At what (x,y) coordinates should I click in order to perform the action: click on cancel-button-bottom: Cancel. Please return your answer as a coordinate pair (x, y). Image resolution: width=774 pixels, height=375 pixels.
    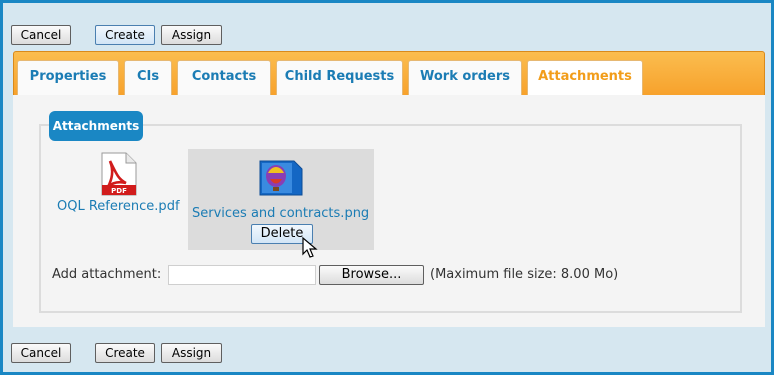
    Looking at the image, I should click on (41, 353).